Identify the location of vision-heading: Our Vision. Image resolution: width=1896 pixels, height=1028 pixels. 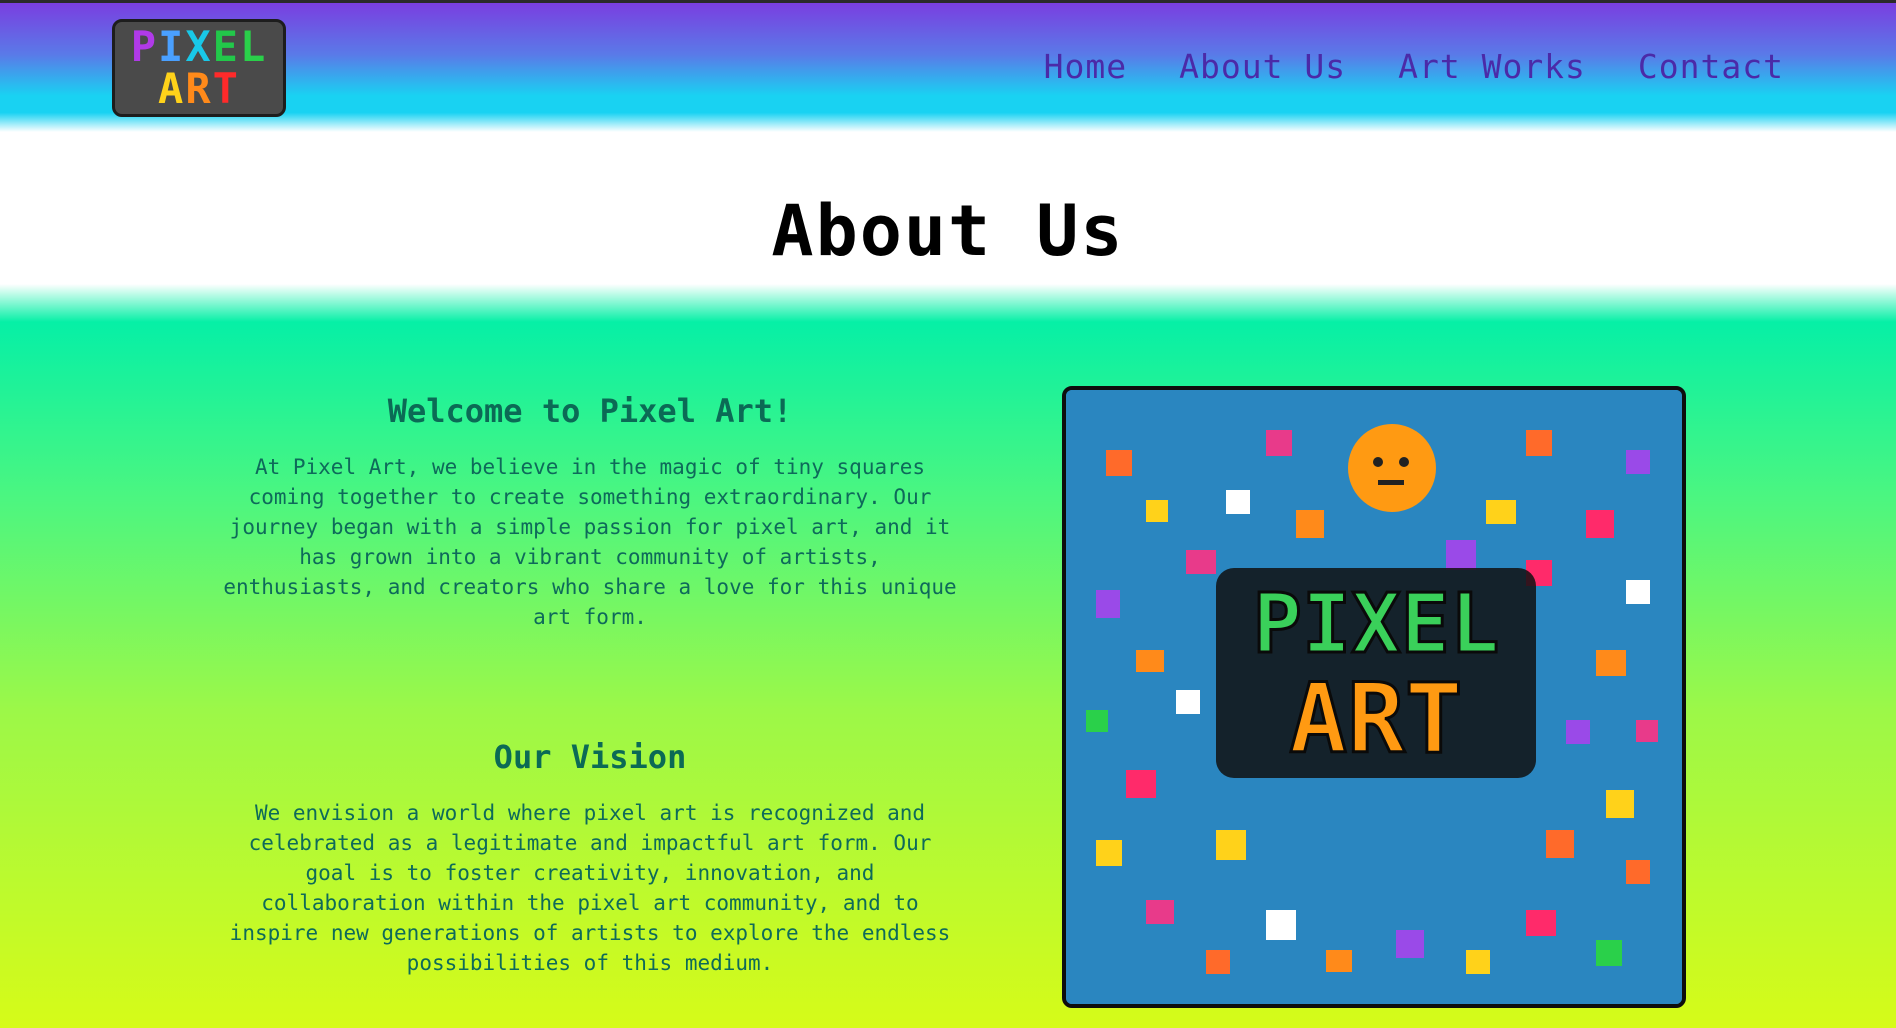
(590, 757).